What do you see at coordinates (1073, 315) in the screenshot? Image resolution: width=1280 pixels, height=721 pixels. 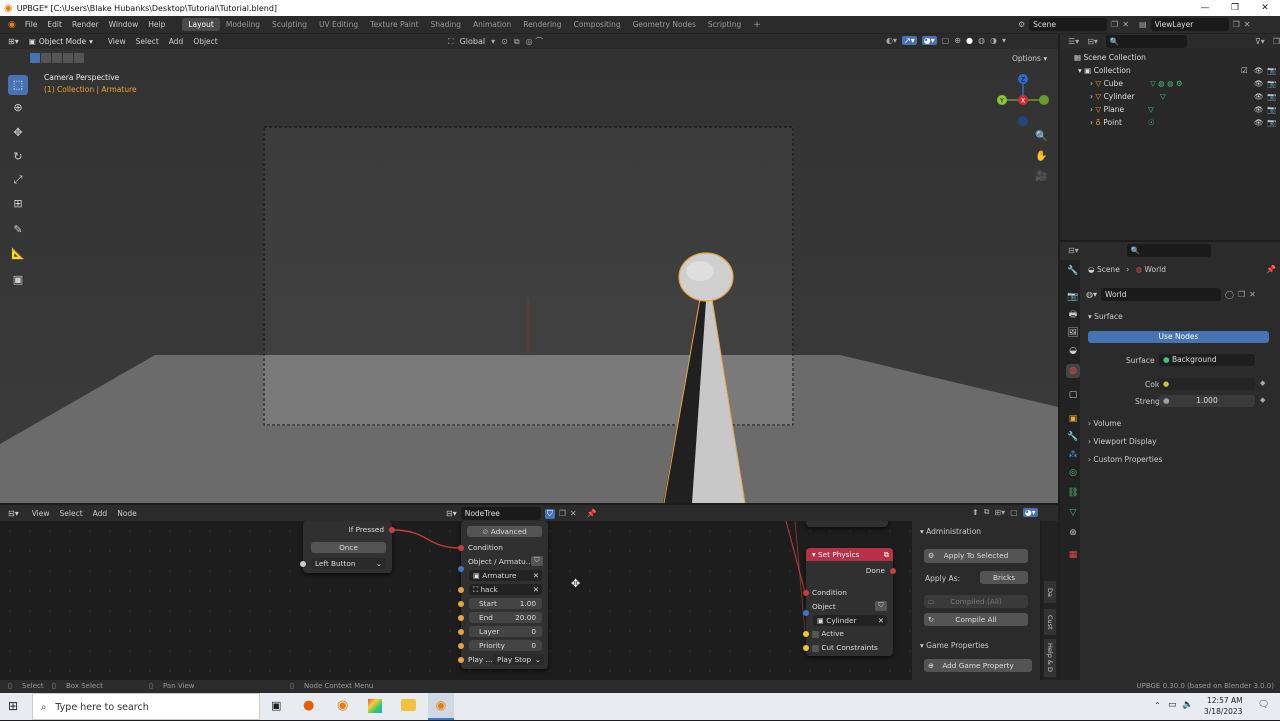 I see `output-tab-icon: 🖶` at bounding box center [1073, 315].